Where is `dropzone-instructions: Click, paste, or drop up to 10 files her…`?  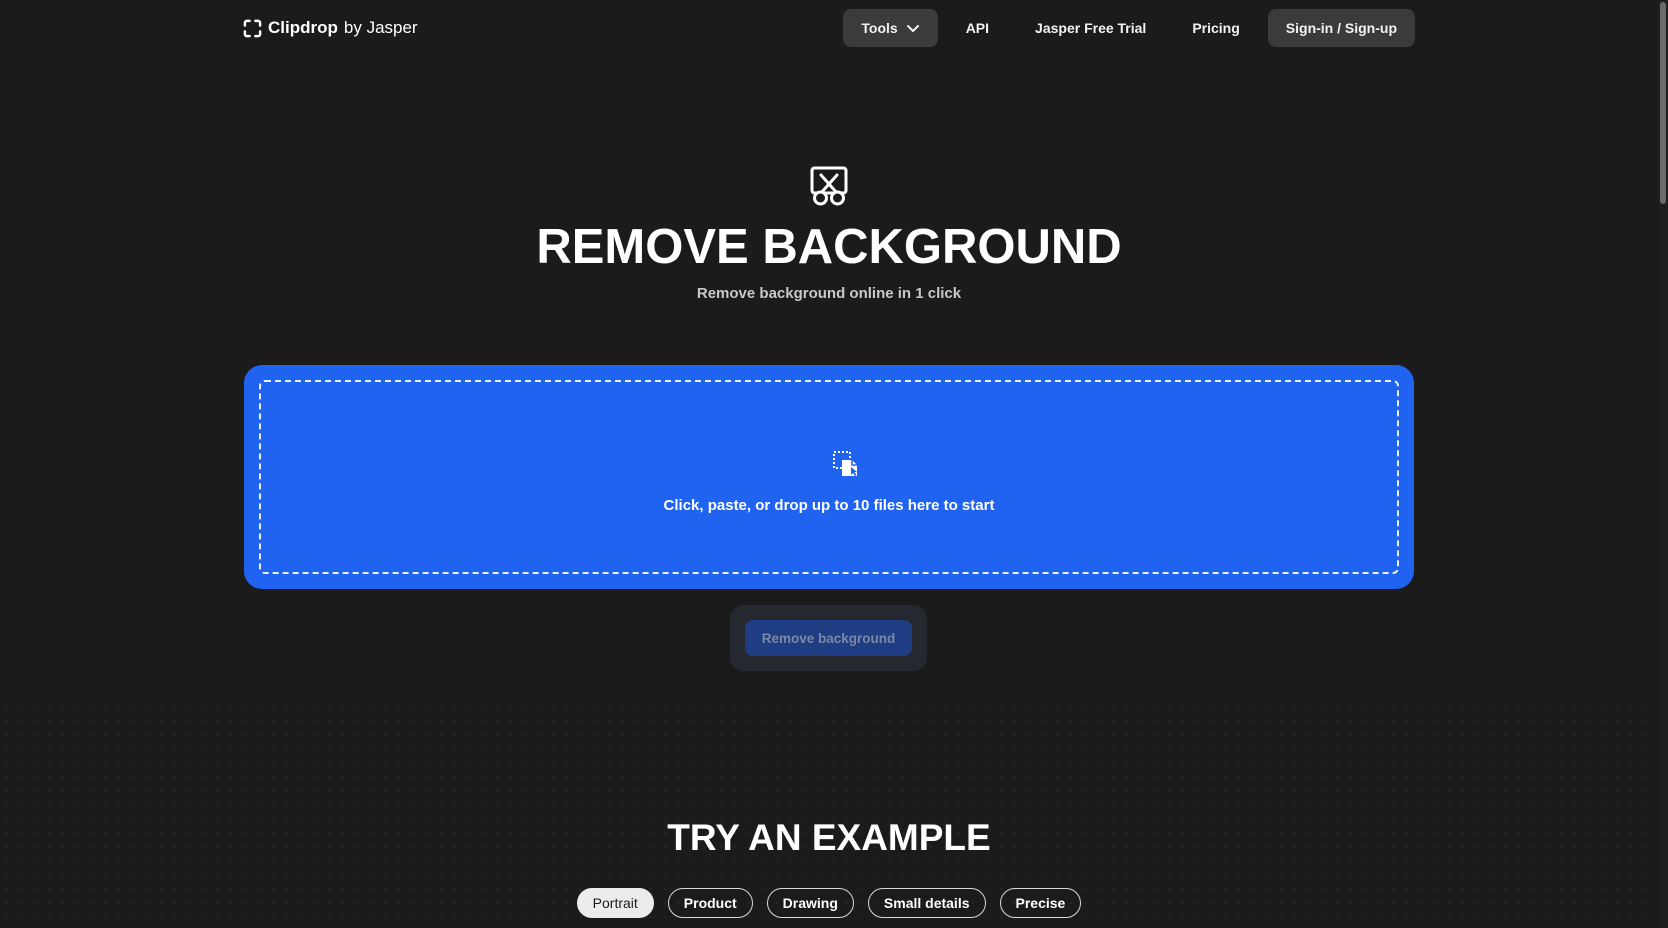 dropzone-instructions: Click, paste, or drop up to 10 files her… is located at coordinates (829, 505).